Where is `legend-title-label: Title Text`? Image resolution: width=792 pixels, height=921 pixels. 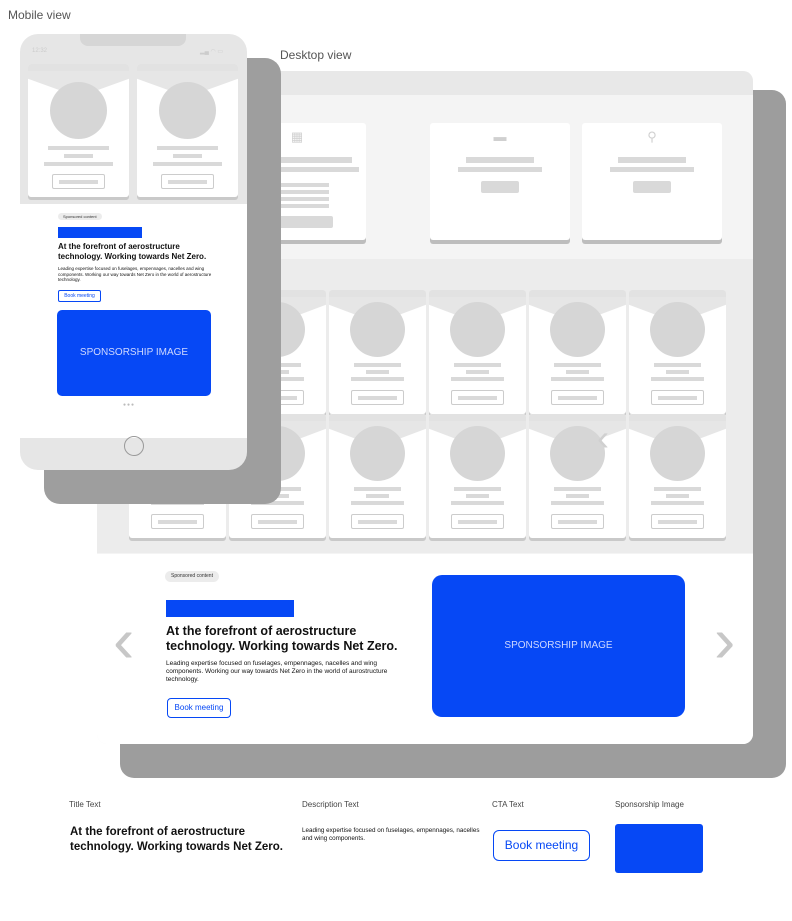 legend-title-label: Title Text is located at coordinates (85, 804).